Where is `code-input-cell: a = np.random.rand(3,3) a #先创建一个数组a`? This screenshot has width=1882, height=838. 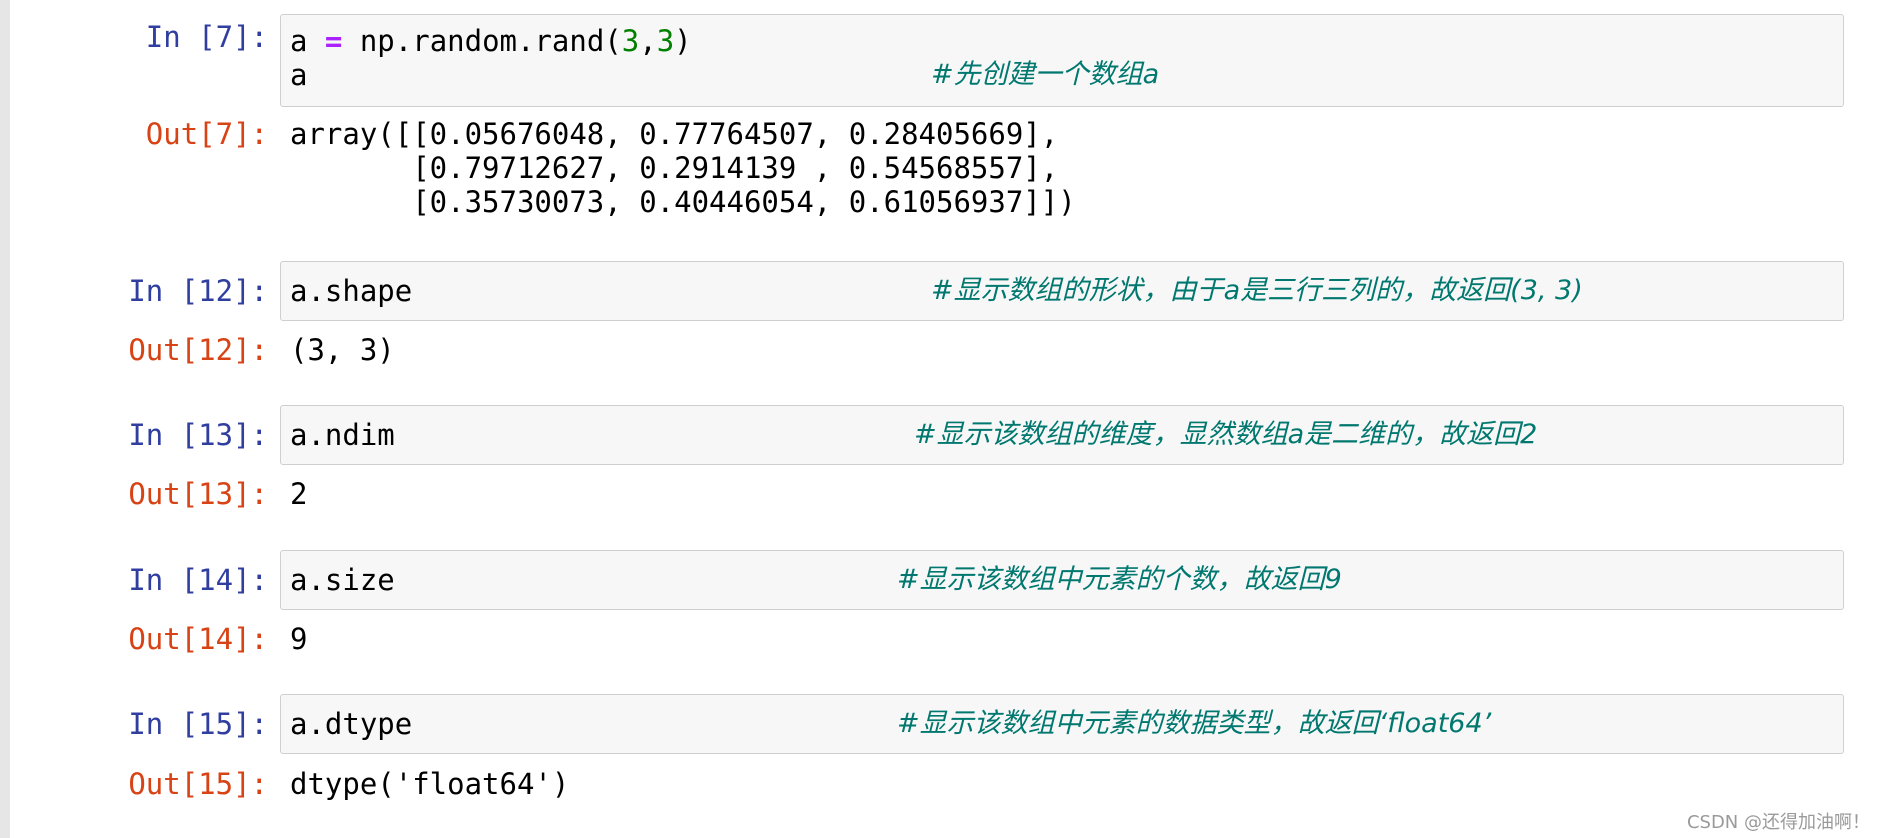
code-input-cell: a = np.random.rand(3,3) a #先创建一个数组a is located at coordinates (1062, 60).